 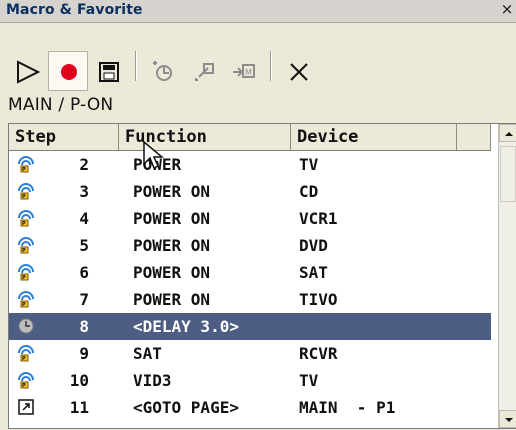 I want to click on add-step-button, so click(x=162, y=71).